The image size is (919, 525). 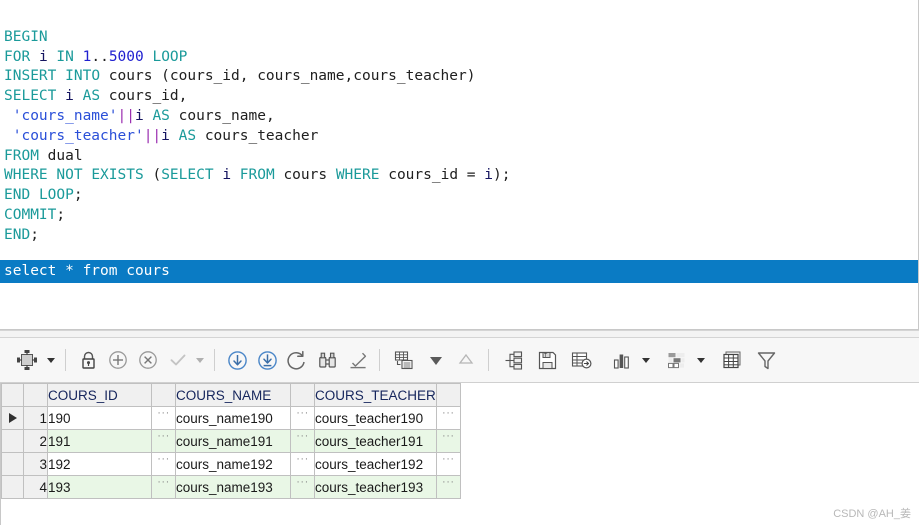 I want to click on cell-cours-teacher: cours_teacher190, so click(x=375, y=418).